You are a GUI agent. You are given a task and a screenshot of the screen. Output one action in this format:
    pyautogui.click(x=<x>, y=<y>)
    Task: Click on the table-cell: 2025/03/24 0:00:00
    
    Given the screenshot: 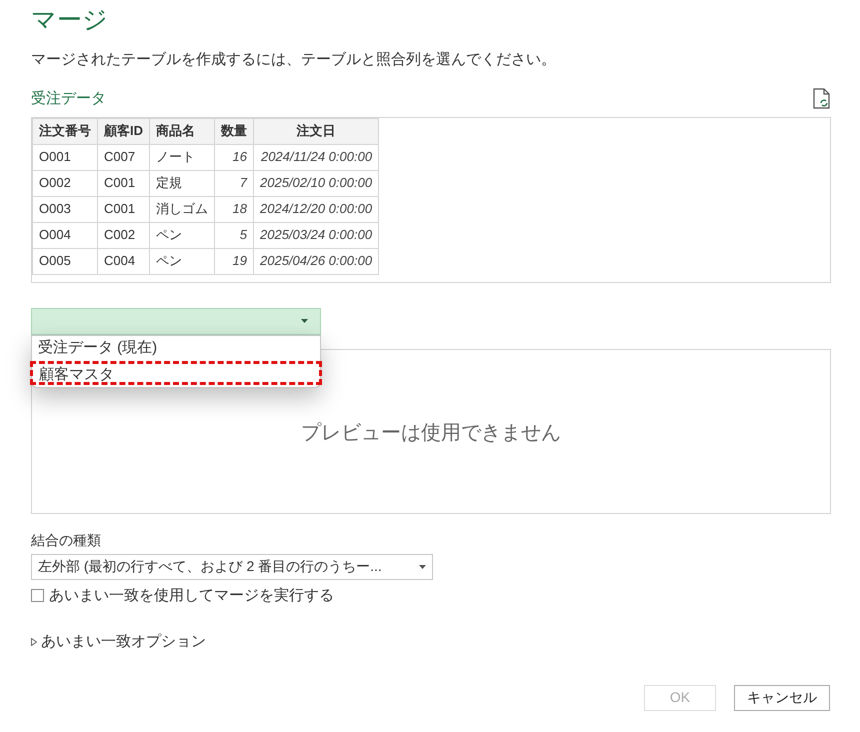 What is the action you would take?
    pyautogui.click(x=316, y=235)
    